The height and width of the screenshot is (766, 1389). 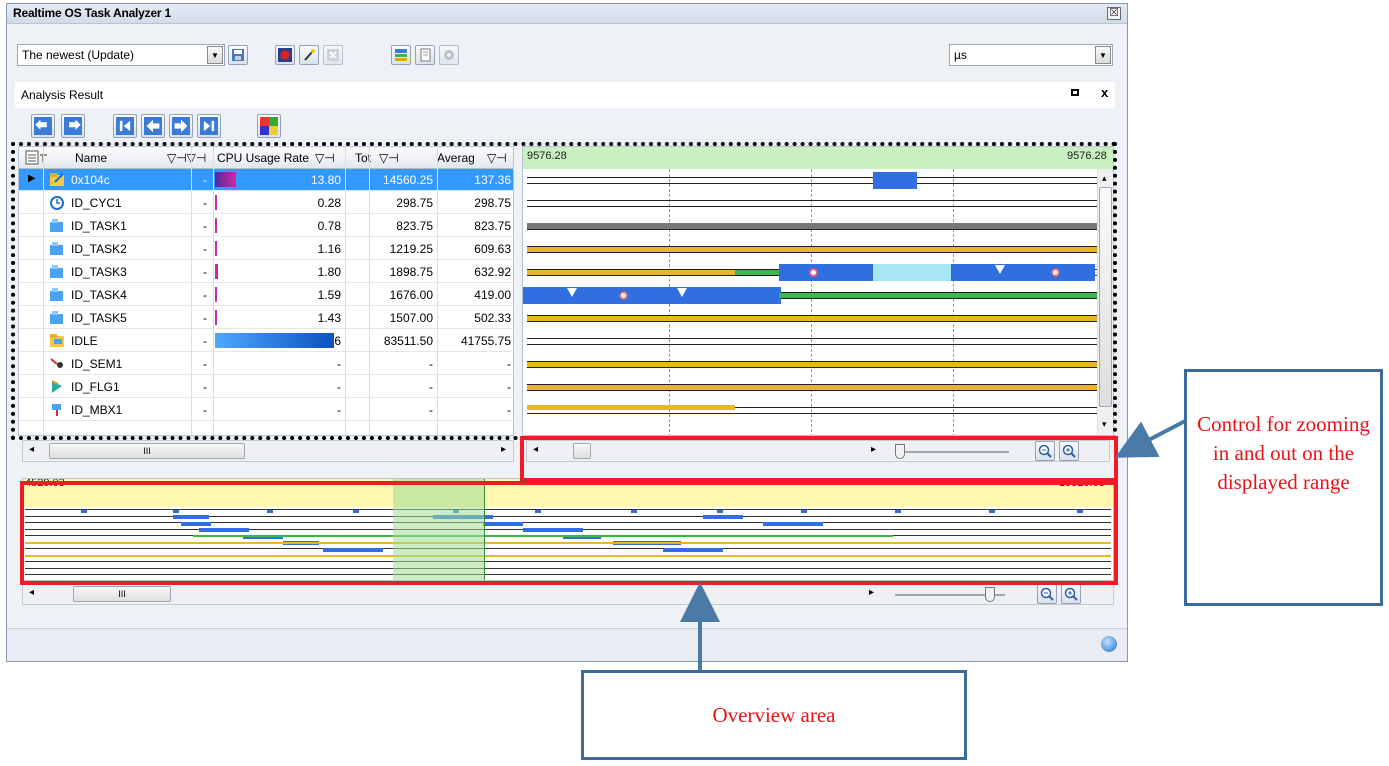 I want to click on overview-callout: Overview area, so click(x=774, y=715).